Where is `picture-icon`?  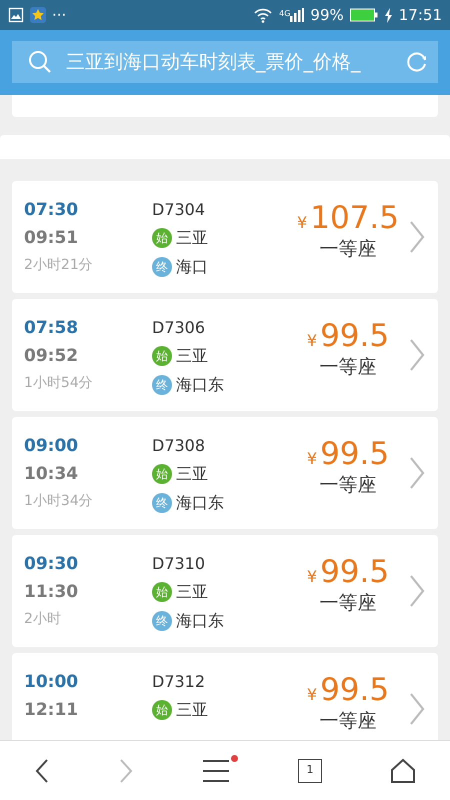 picture-icon is located at coordinates (16, 15).